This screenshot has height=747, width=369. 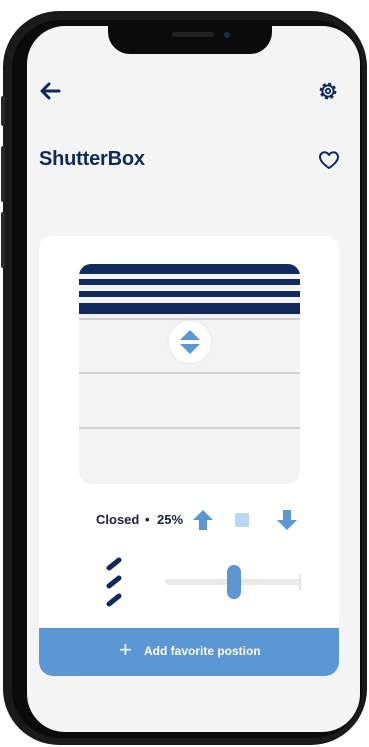 What do you see at coordinates (170, 519) in the screenshot?
I see `shutter-position-percent: 25%` at bounding box center [170, 519].